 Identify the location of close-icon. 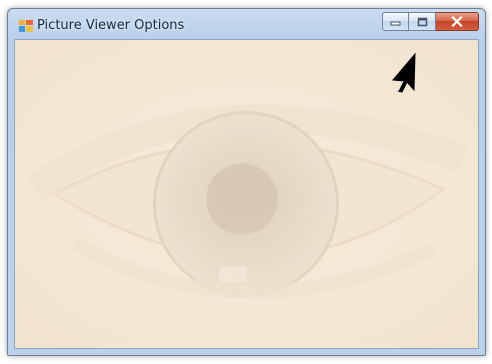
(457, 21).